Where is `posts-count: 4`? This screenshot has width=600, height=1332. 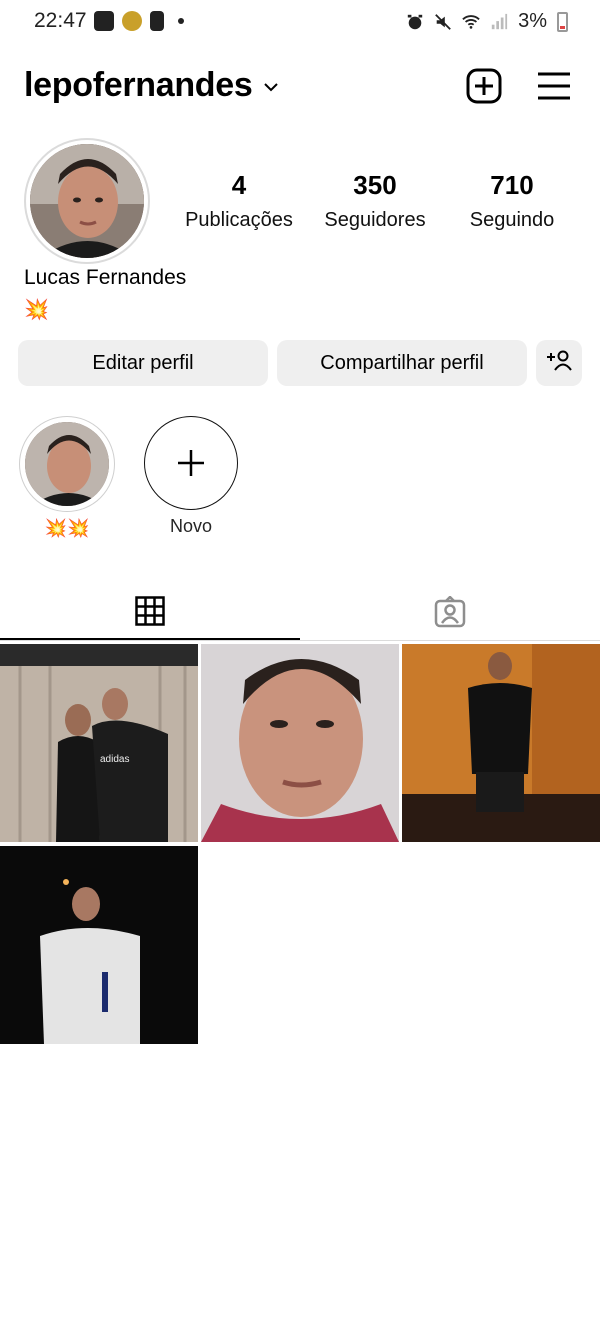
posts-count: 4 is located at coordinates (239, 185).